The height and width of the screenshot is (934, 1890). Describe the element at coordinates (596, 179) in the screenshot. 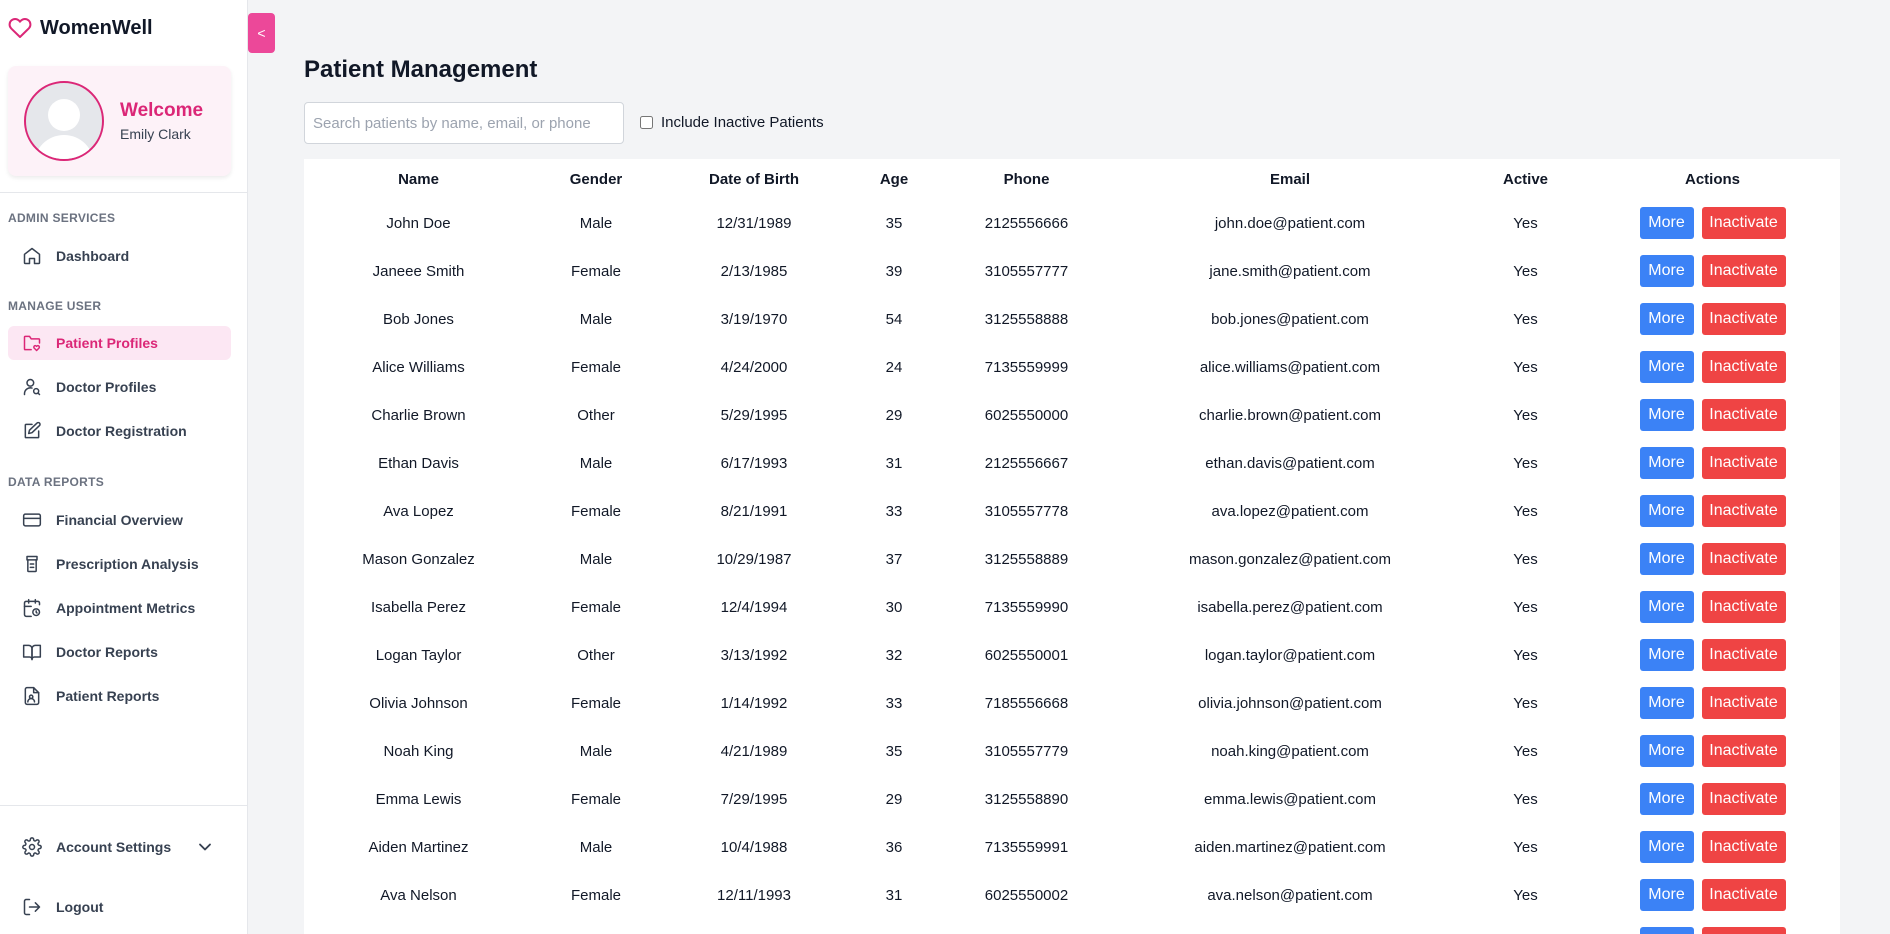

I see `column-header: Gender` at that location.